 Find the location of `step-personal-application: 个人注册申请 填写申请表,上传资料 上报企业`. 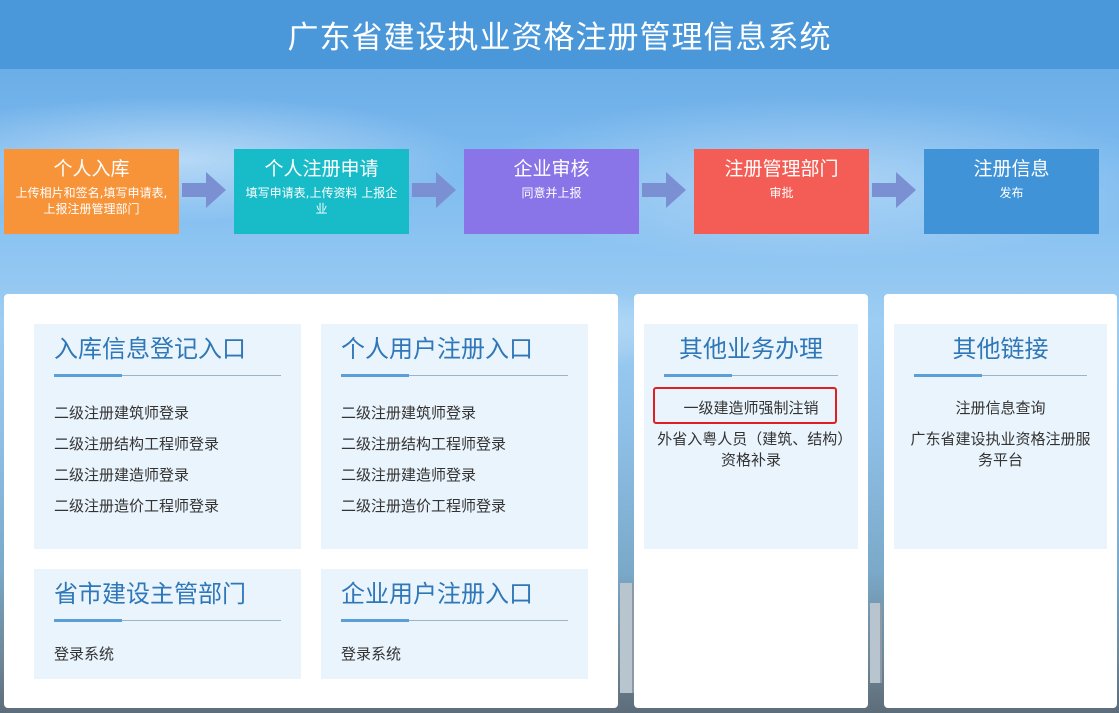

step-personal-application: 个人注册申请 填写申请表,上传资料 上报企业 is located at coordinates (321, 191).